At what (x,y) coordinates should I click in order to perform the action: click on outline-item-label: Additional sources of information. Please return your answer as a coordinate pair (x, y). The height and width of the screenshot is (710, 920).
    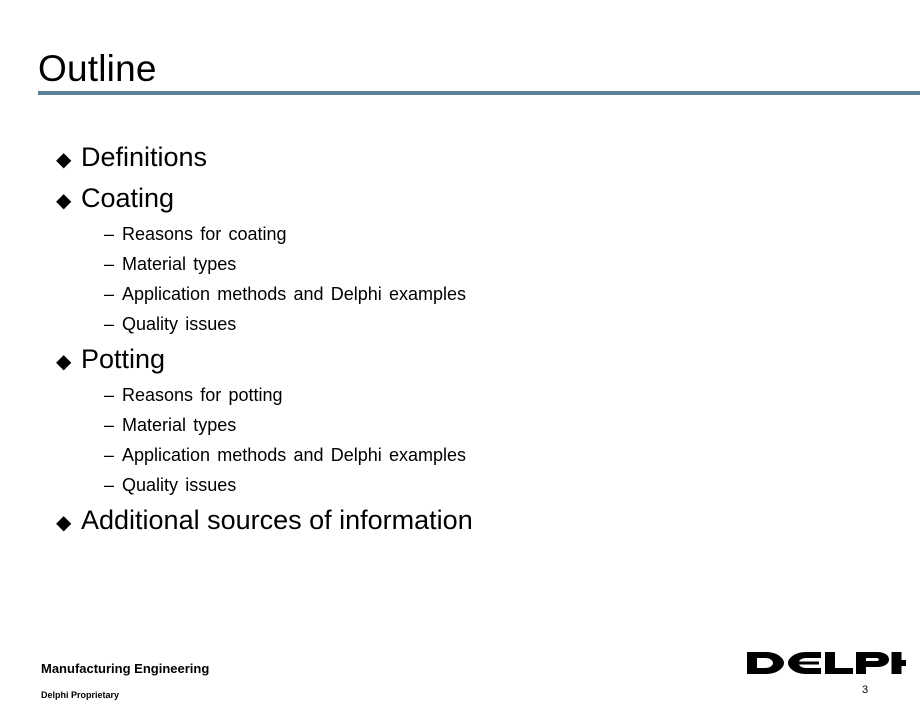
    Looking at the image, I should click on (277, 520).